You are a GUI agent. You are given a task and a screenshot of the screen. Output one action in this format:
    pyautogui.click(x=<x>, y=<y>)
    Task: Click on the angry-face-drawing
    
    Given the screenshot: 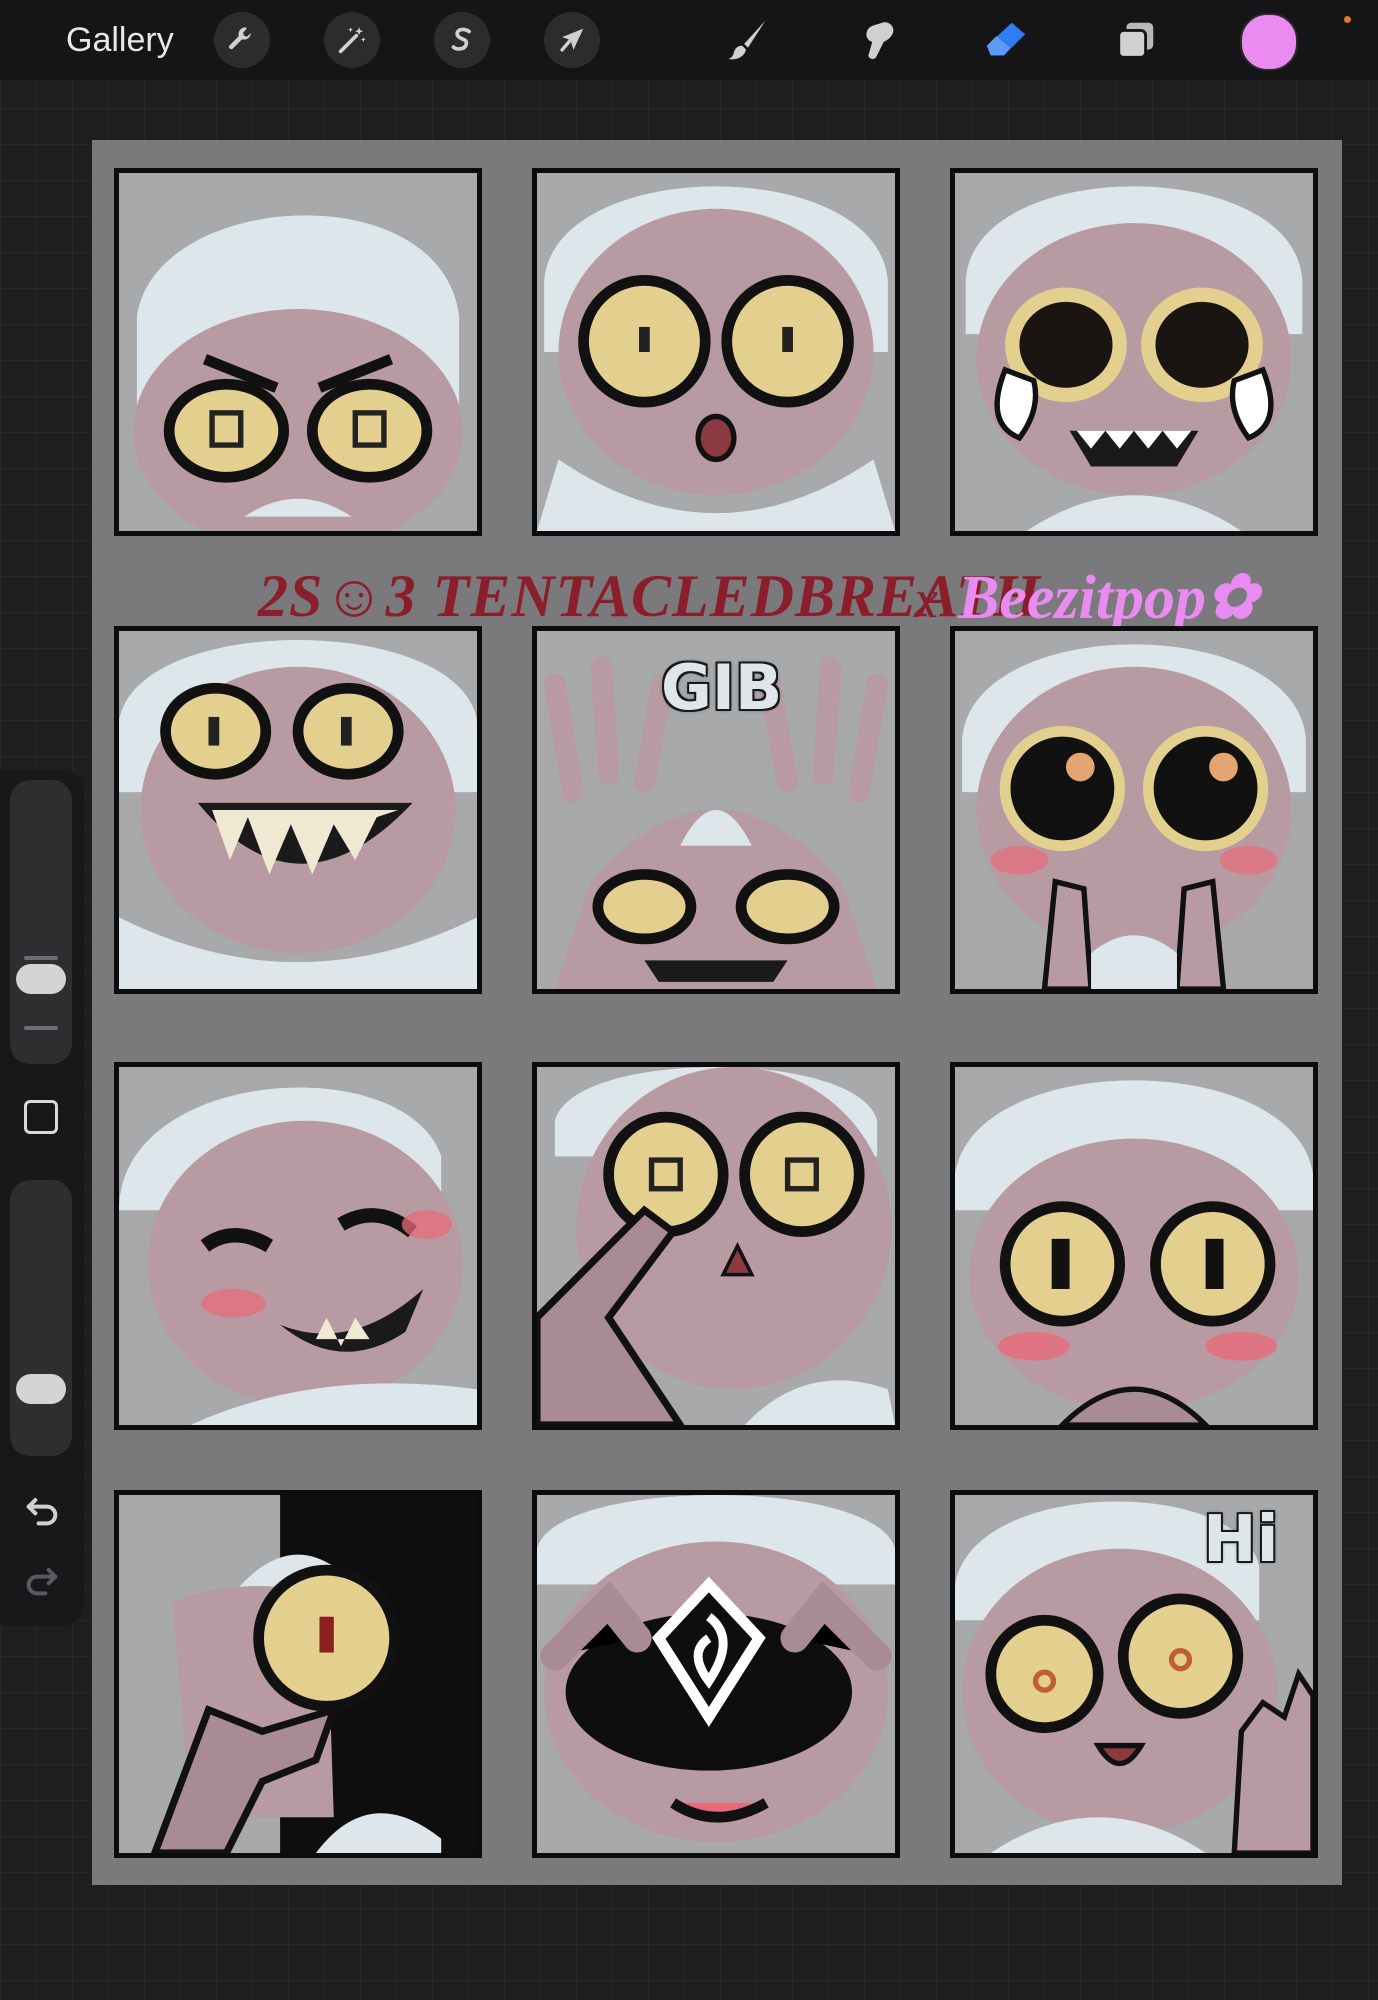 What is the action you would take?
    pyautogui.click(x=298, y=373)
    